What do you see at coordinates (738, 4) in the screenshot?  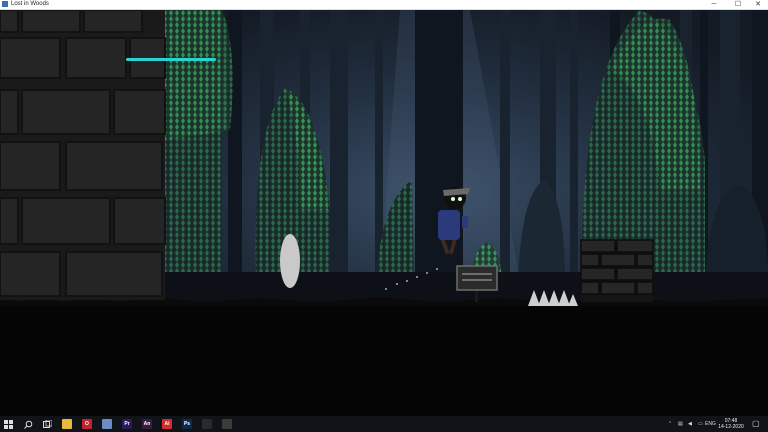 I see `maximize-button: ☐` at bounding box center [738, 4].